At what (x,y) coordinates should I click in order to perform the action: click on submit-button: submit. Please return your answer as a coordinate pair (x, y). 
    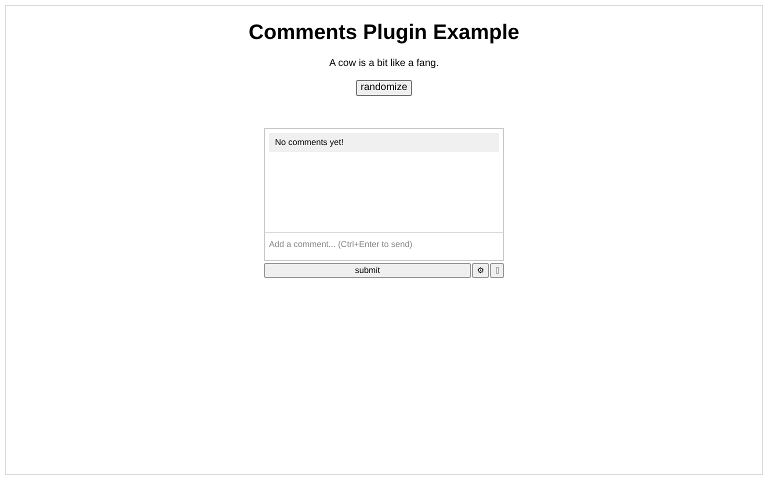
    Looking at the image, I should click on (367, 270).